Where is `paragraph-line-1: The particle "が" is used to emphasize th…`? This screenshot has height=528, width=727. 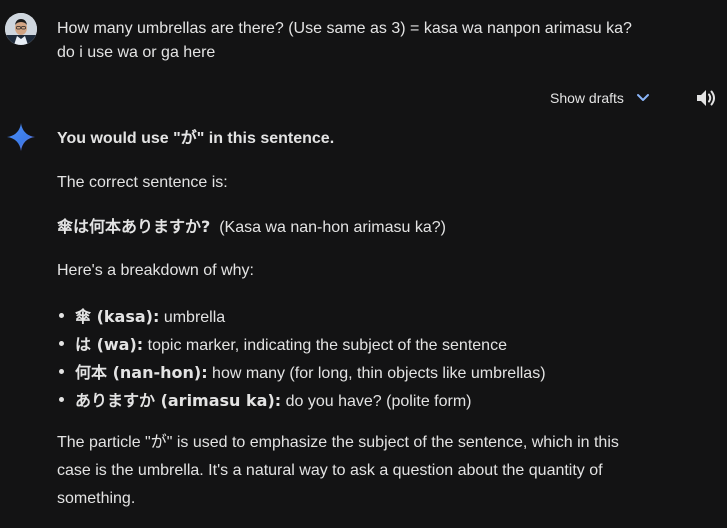
paragraph-line-1: The particle "が" is used to emphasize th… is located at coordinates (338, 442).